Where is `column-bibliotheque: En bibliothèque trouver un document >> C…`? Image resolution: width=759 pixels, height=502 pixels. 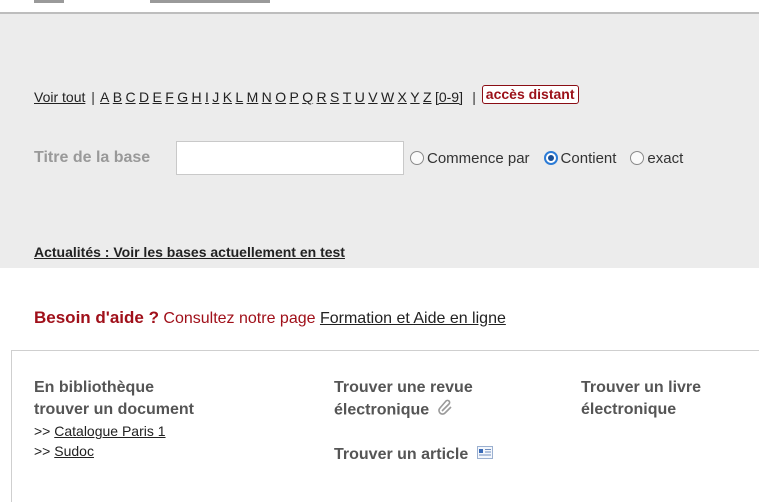 column-bibliotheque: En bibliothèque trouver un document >> C… is located at coordinates (114, 419).